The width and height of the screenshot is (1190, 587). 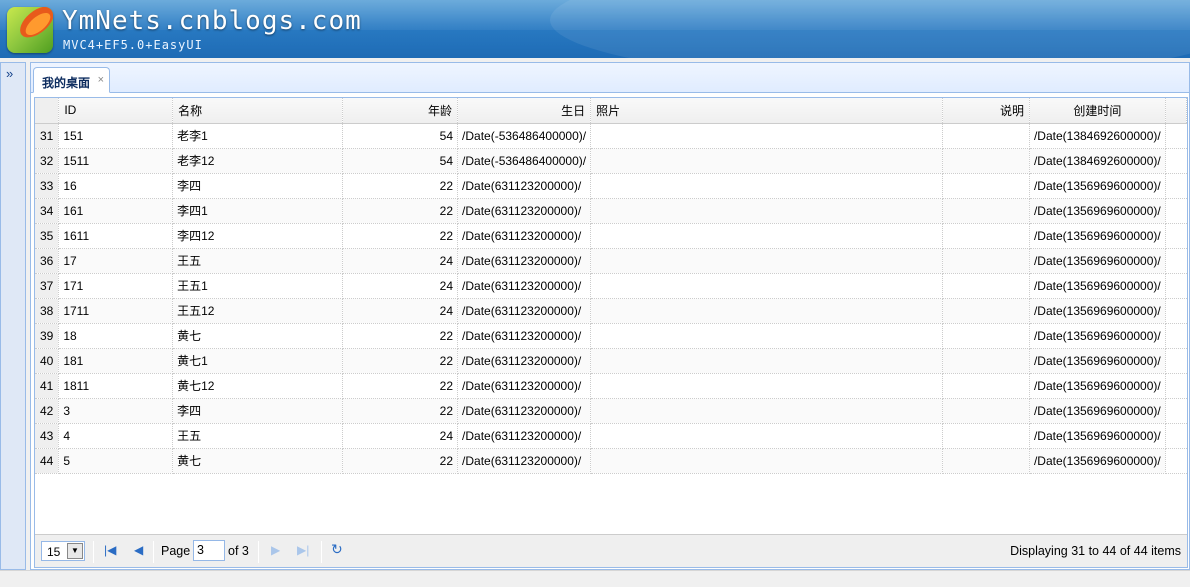 What do you see at coordinates (47, 311) in the screenshot?
I see `row-number: 38` at bounding box center [47, 311].